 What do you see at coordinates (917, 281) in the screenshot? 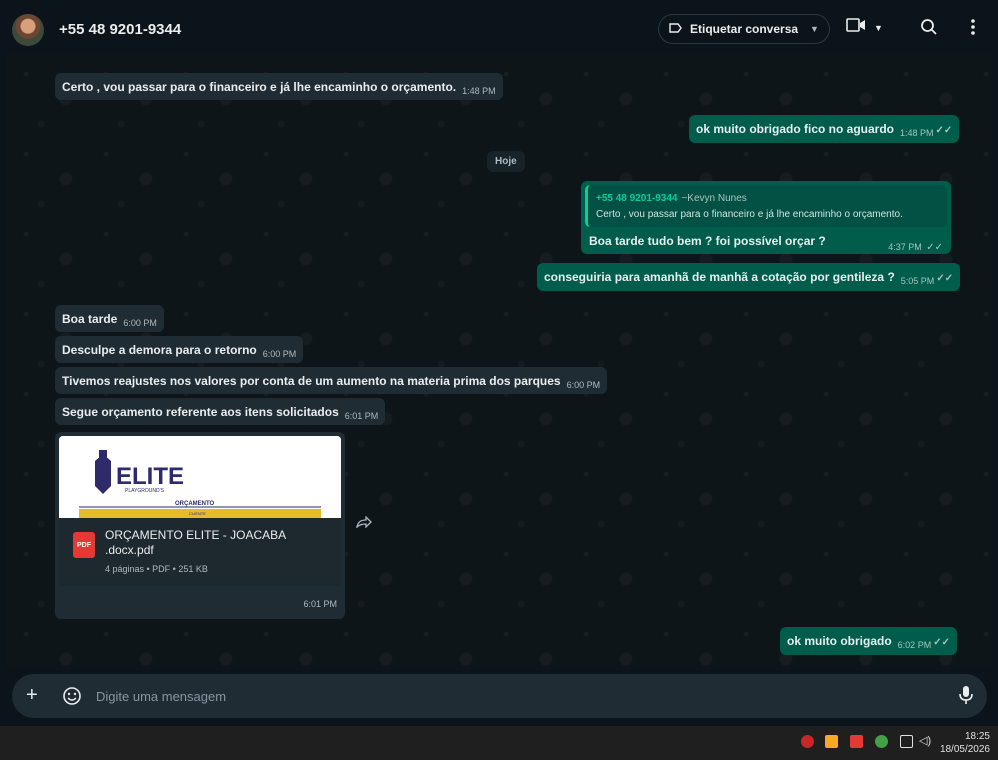
I see `message-time: 5:05 PM` at bounding box center [917, 281].